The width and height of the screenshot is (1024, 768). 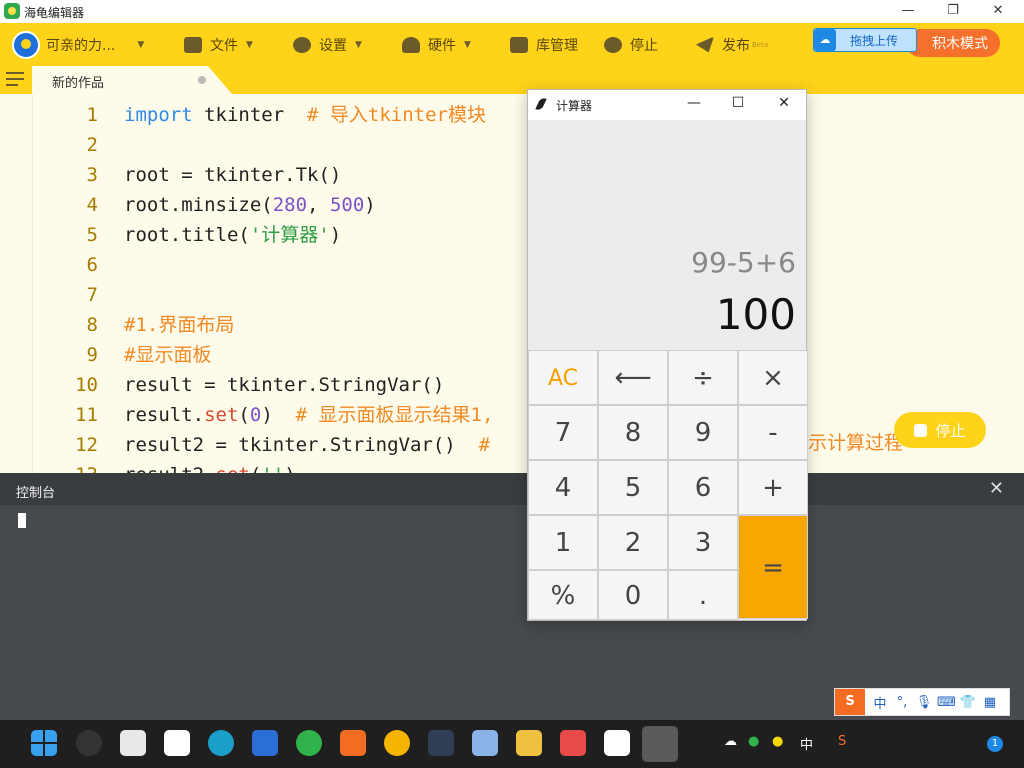 I want to click on stop-icon, so click(x=613, y=44).